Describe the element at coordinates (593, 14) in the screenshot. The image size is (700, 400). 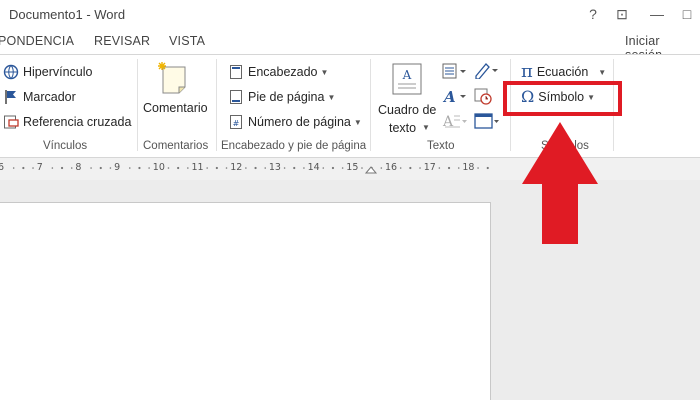
I see `help-button: ?` at that location.